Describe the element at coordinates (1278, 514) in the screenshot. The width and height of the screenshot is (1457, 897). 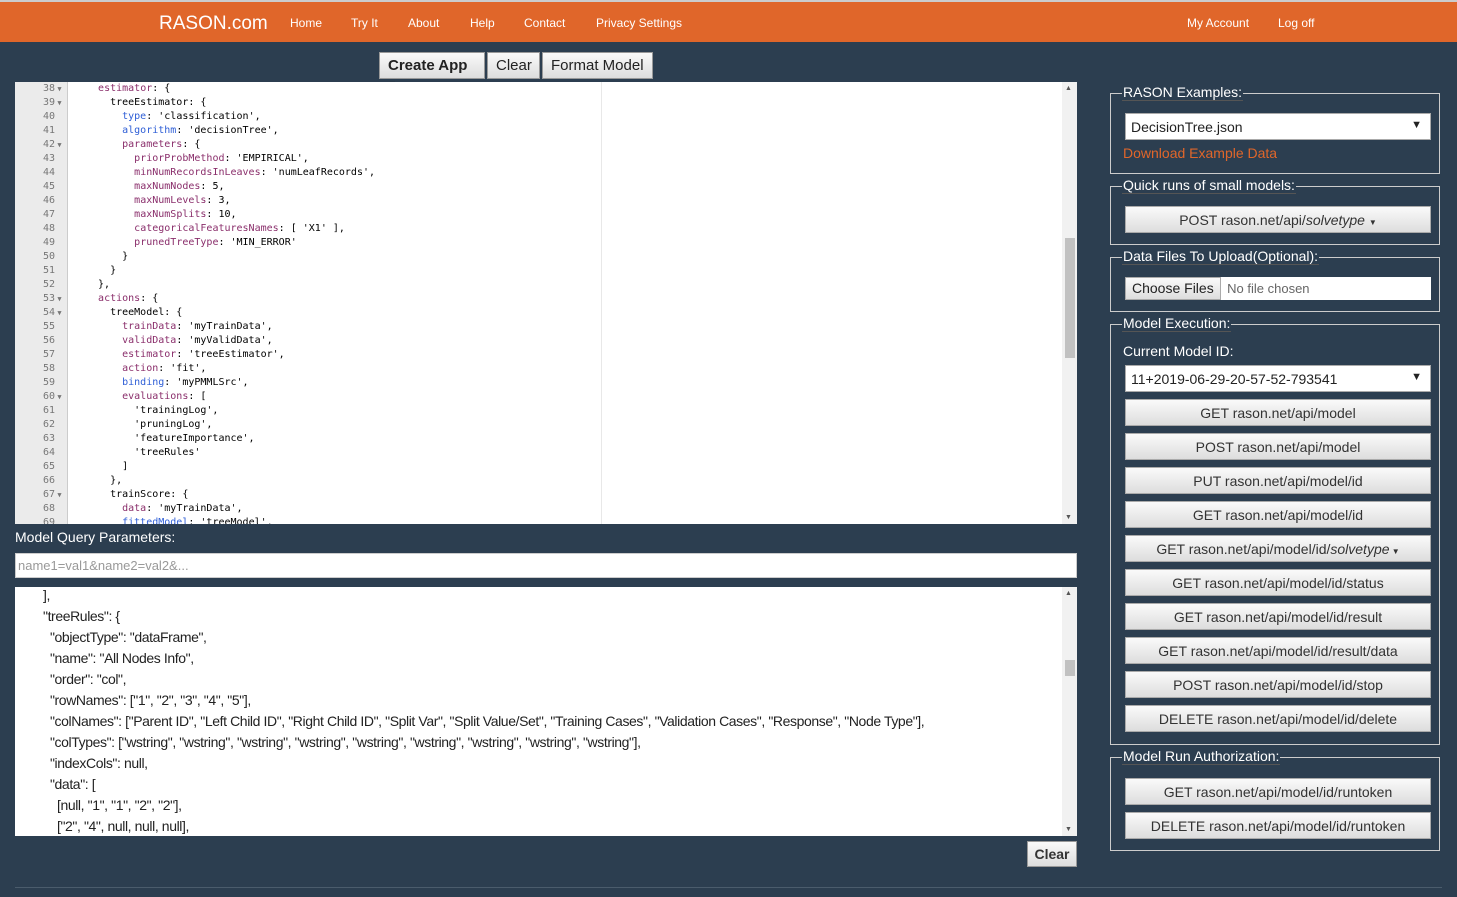
I see `api-button: GET rason.net/api/model/id` at that location.